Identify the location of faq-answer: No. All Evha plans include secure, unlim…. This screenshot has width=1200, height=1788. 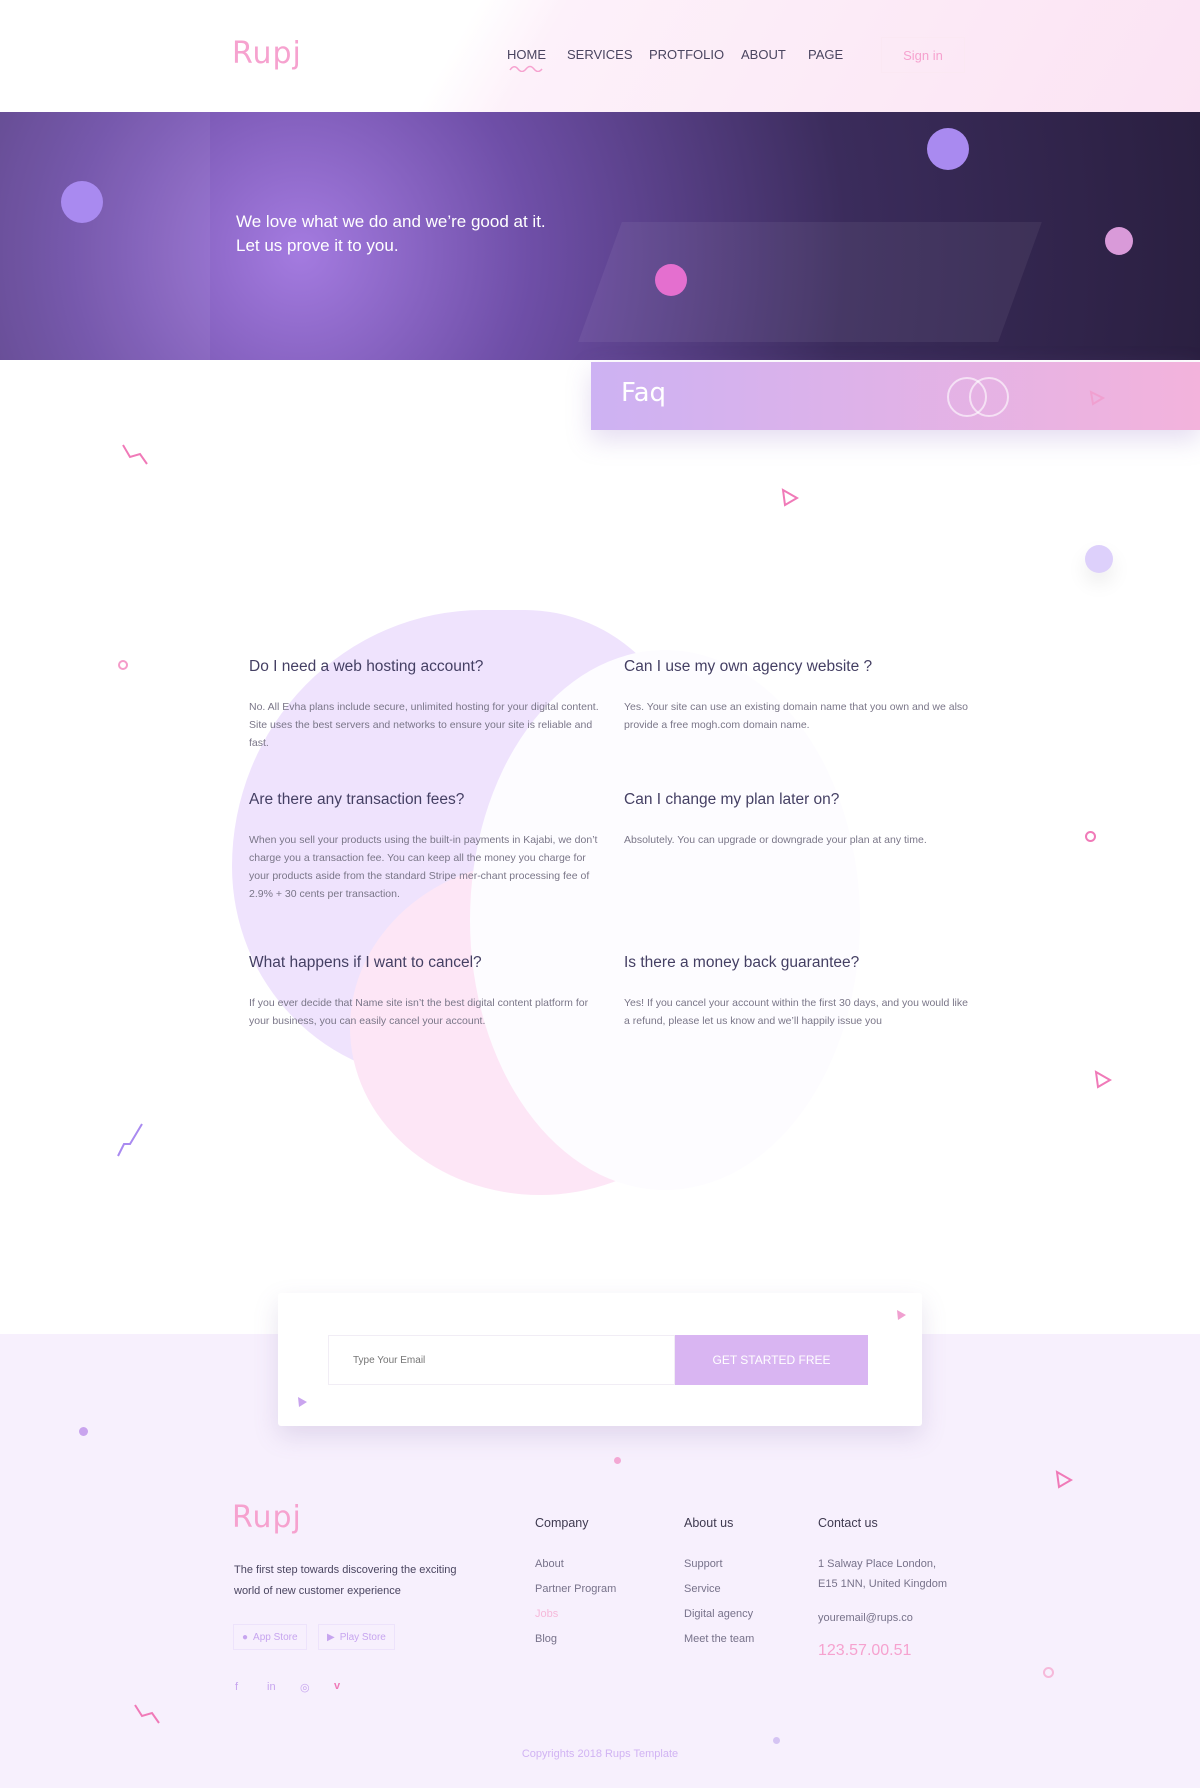
(424, 725).